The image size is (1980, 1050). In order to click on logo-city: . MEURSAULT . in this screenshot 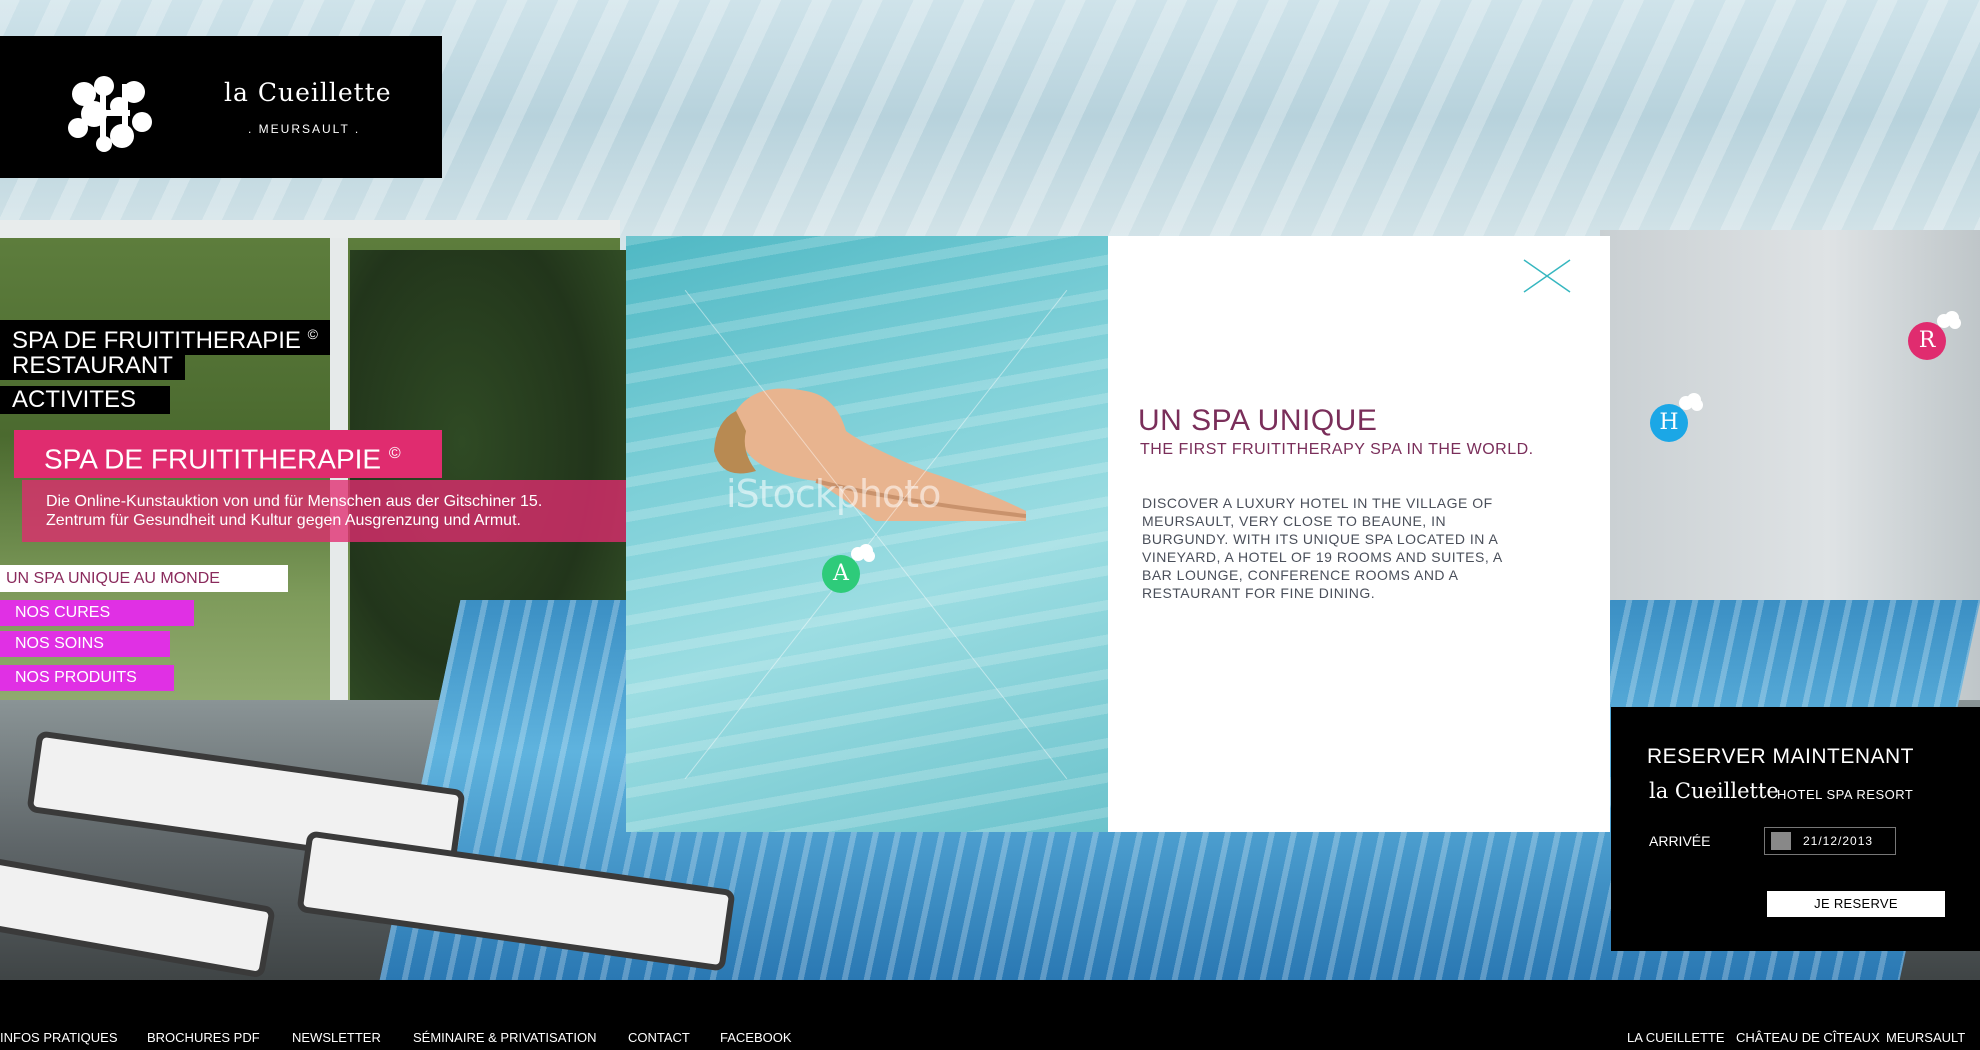, I will do `click(304, 129)`.